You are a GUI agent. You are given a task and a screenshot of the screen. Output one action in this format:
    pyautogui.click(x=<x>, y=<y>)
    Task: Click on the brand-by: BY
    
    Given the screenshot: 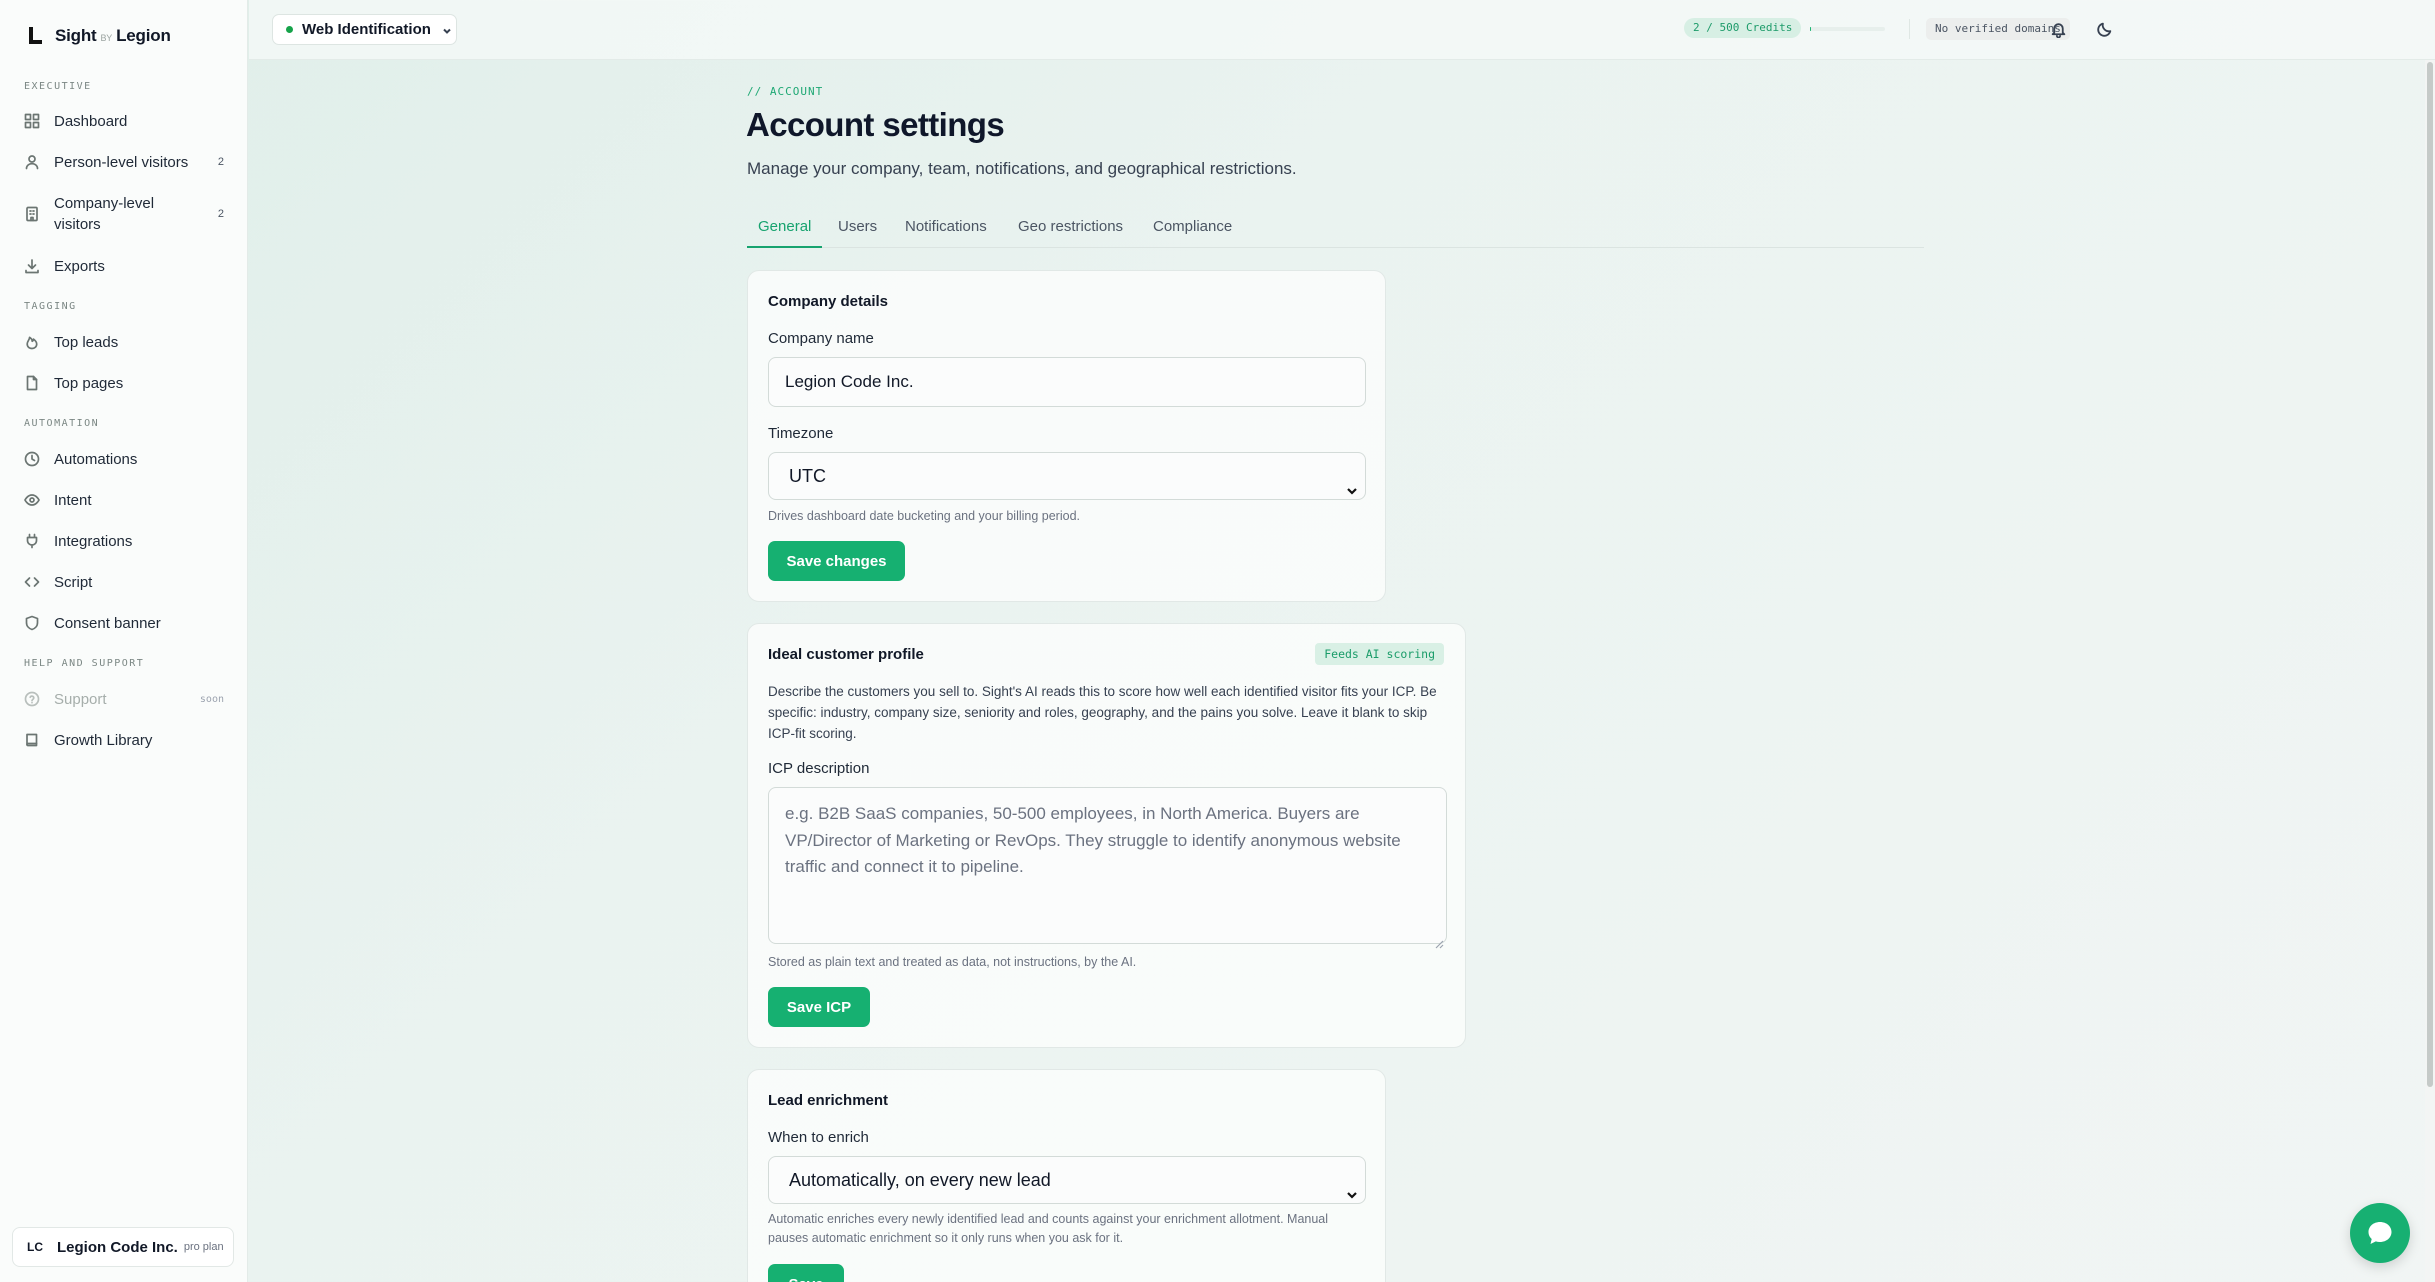 What is the action you would take?
    pyautogui.click(x=106, y=38)
    